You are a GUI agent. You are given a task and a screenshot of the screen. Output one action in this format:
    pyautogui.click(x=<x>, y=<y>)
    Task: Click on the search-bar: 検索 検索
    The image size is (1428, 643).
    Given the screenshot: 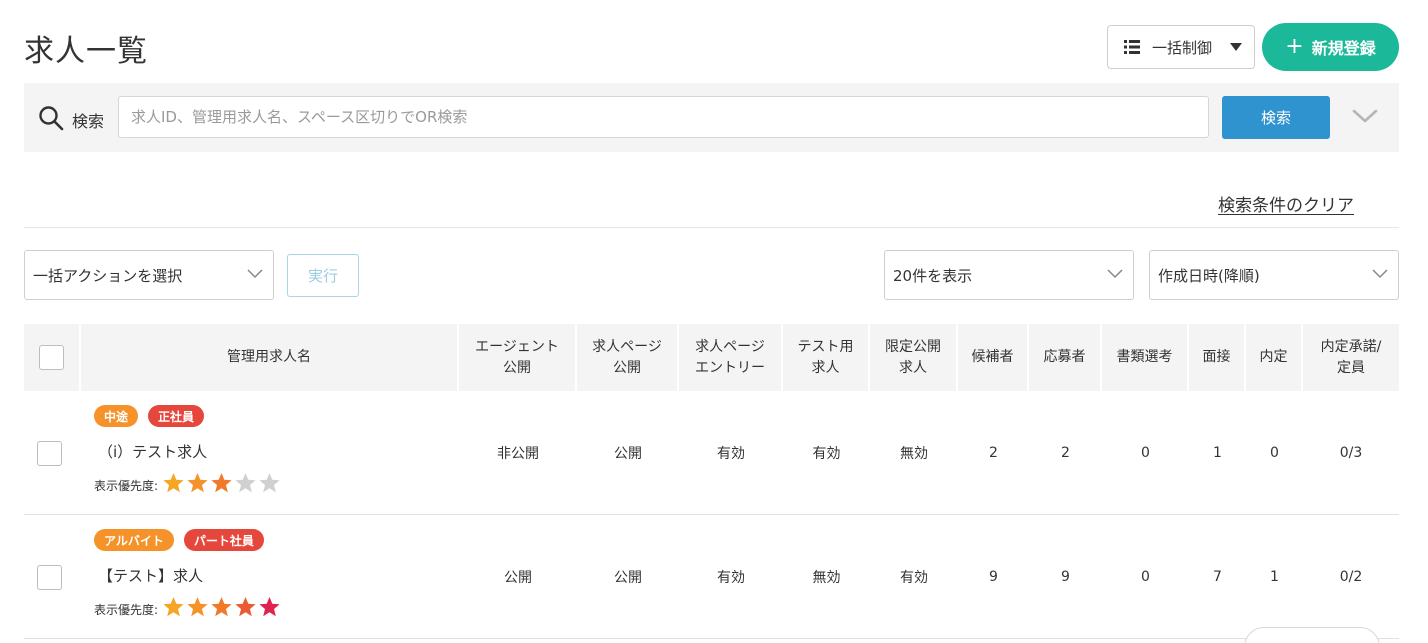 What is the action you would take?
    pyautogui.click(x=711, y=117)
    